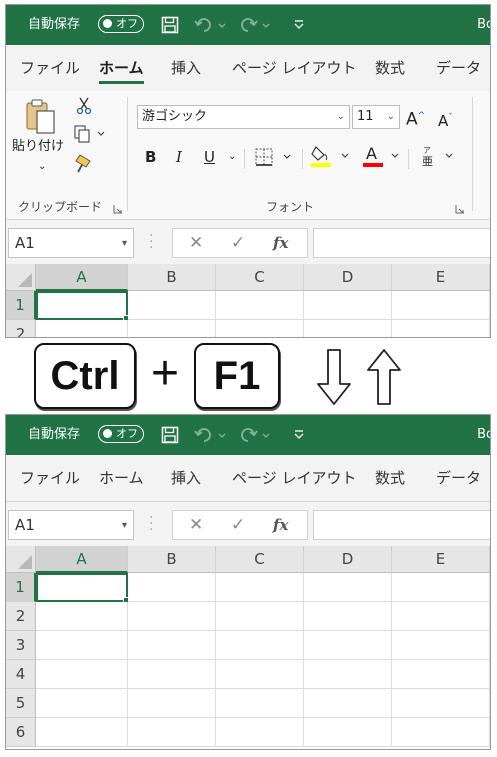  I want to click on tab-home: ホーム, so click(121, 70).